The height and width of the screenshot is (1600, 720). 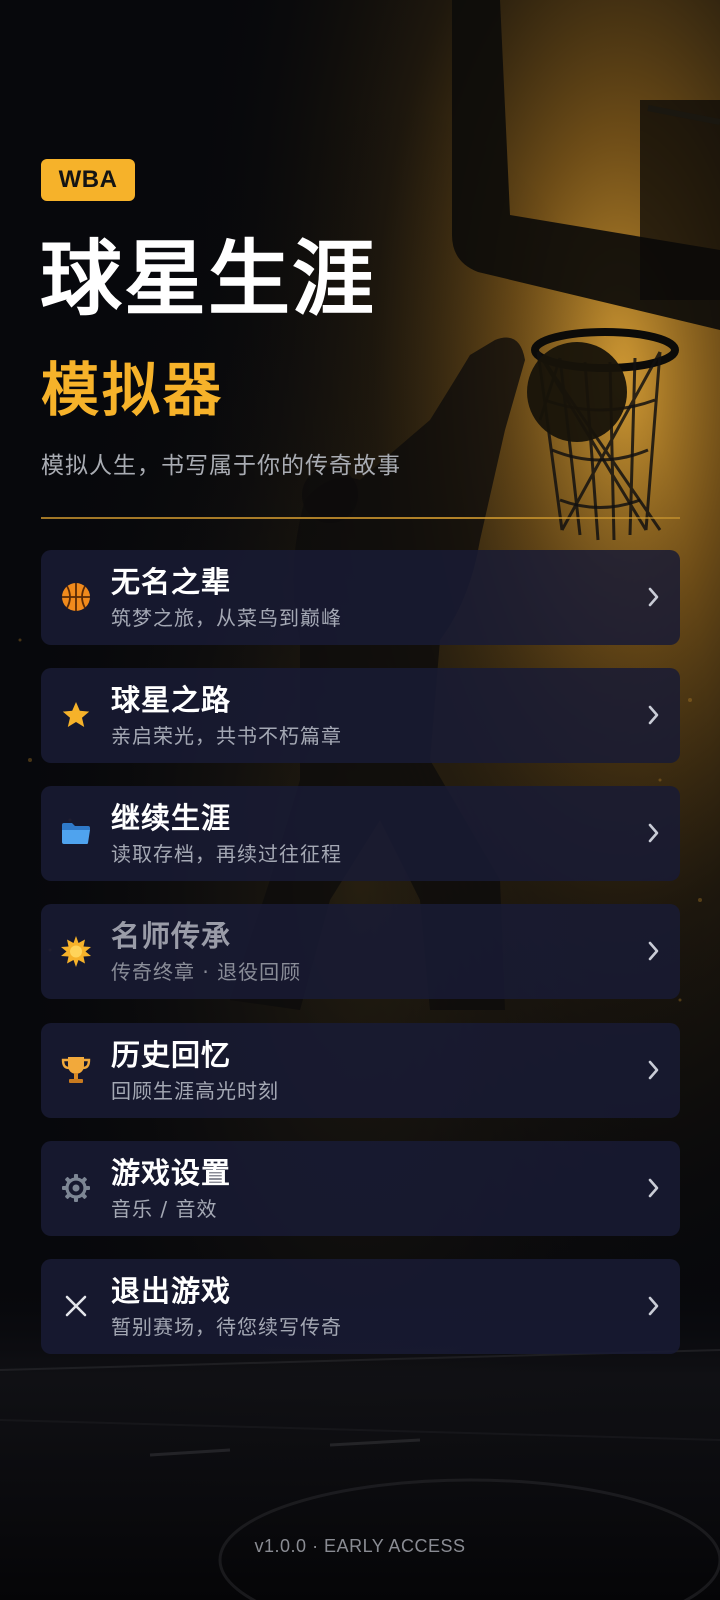 I want to click on menu-item-continue-career: 继续生涯 读取存档，再续过往征程, so click(x=360, y=833).